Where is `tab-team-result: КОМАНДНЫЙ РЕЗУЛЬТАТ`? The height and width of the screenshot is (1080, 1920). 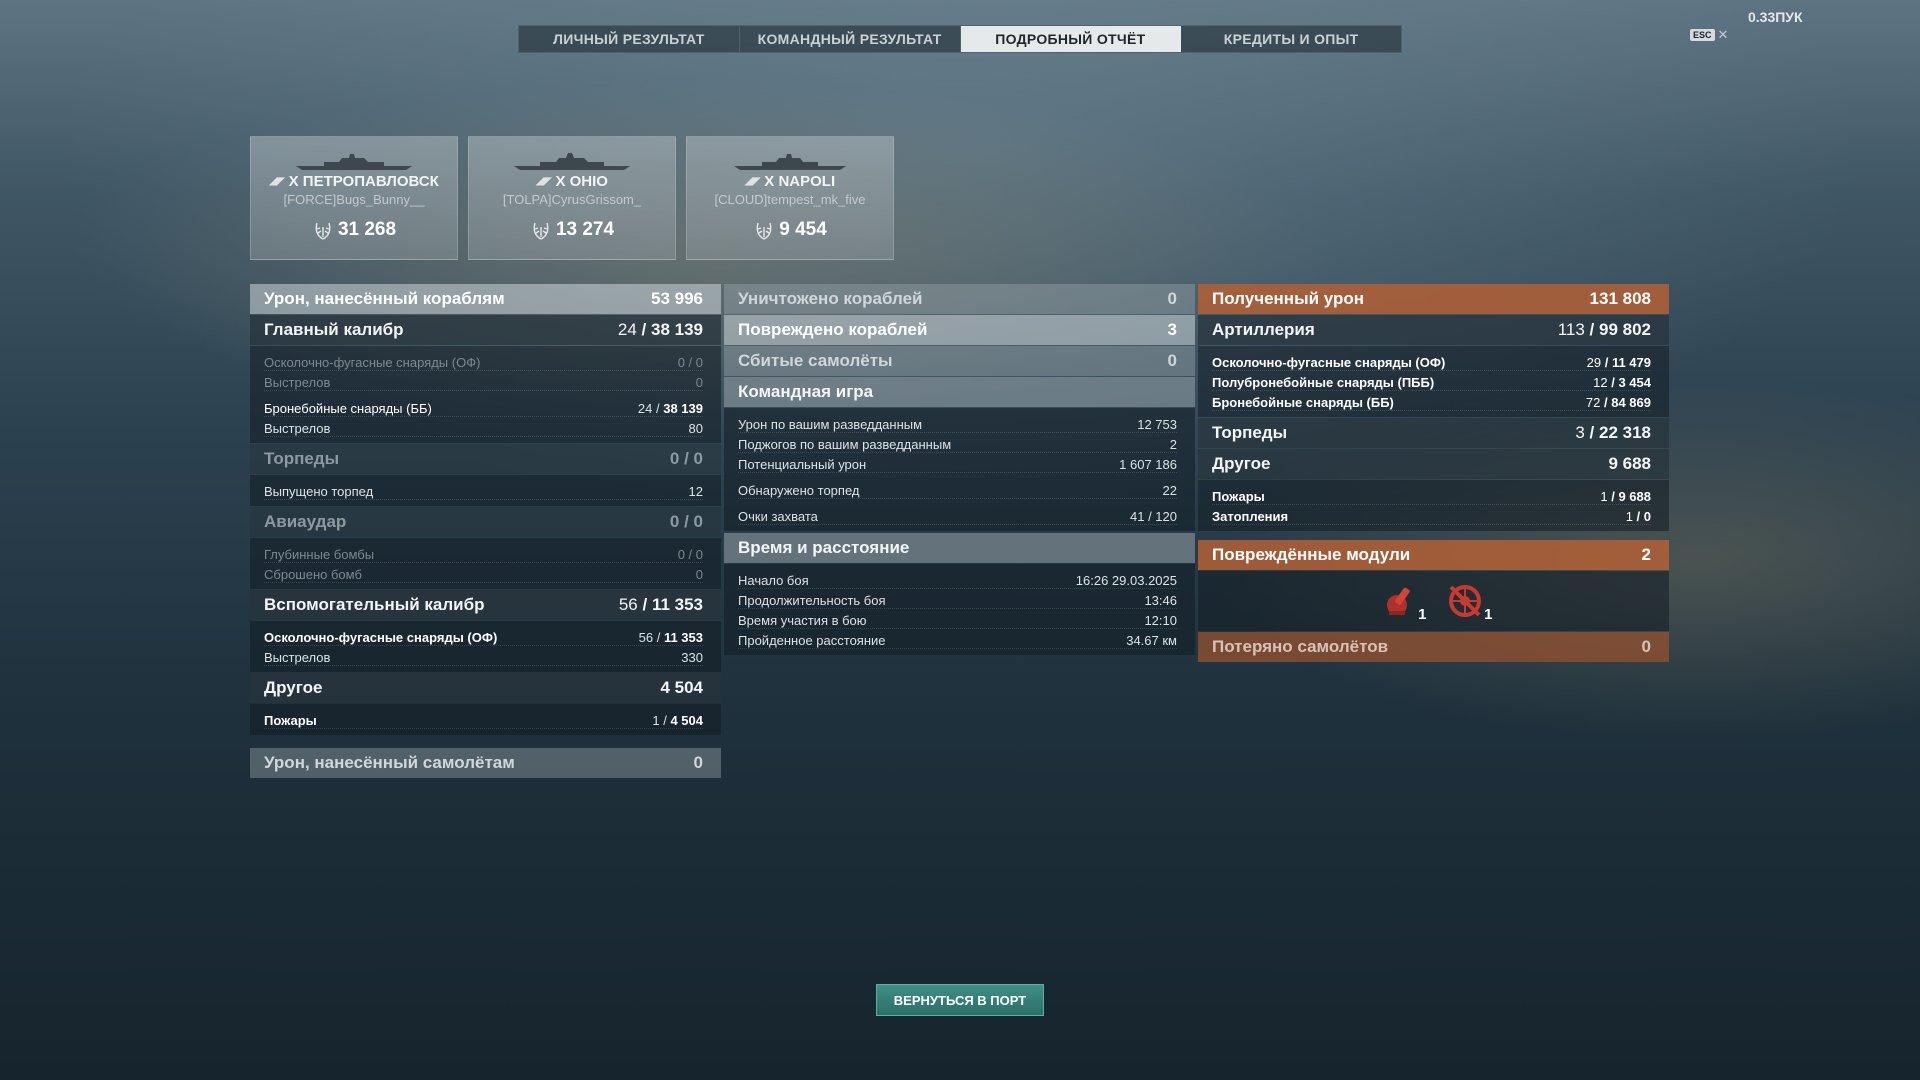 tab-team-result: КОМАНДНЫЙ РЕЗУЛЬТАТ is located at coordinates (850, 39).